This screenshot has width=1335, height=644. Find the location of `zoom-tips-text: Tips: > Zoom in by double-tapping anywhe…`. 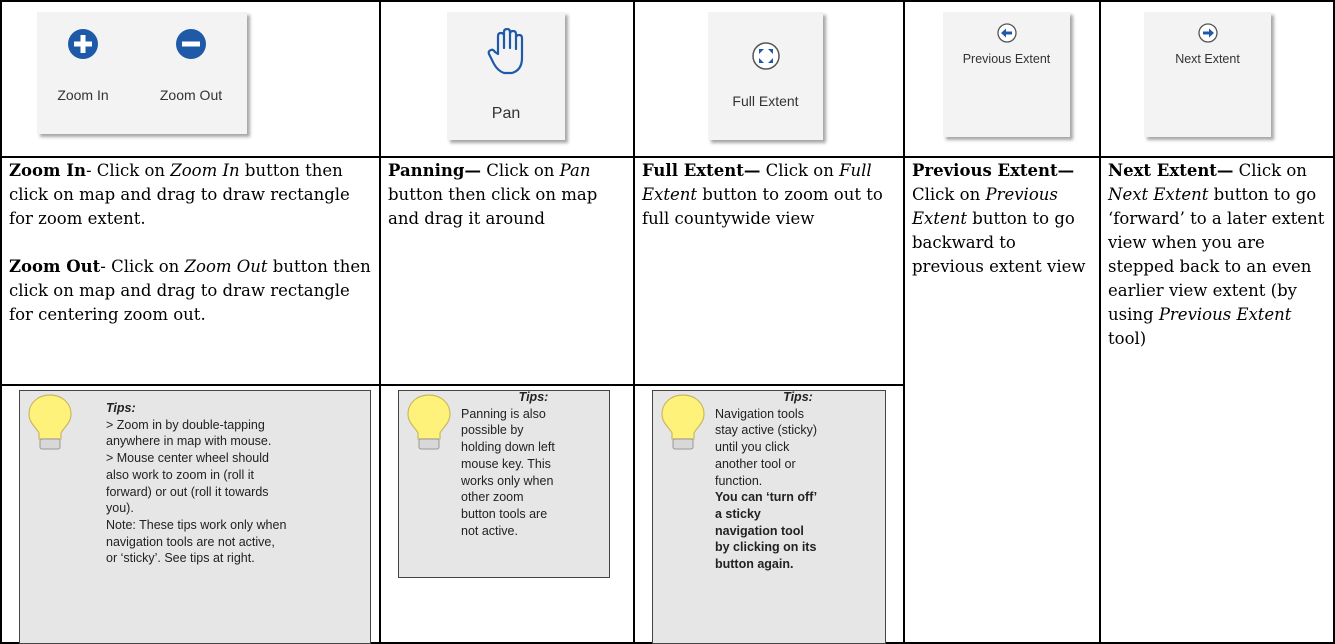

zoom-tips-text: Tips: > Zoom in by double-tapping anywhe… is located at coordinates (236, 481).